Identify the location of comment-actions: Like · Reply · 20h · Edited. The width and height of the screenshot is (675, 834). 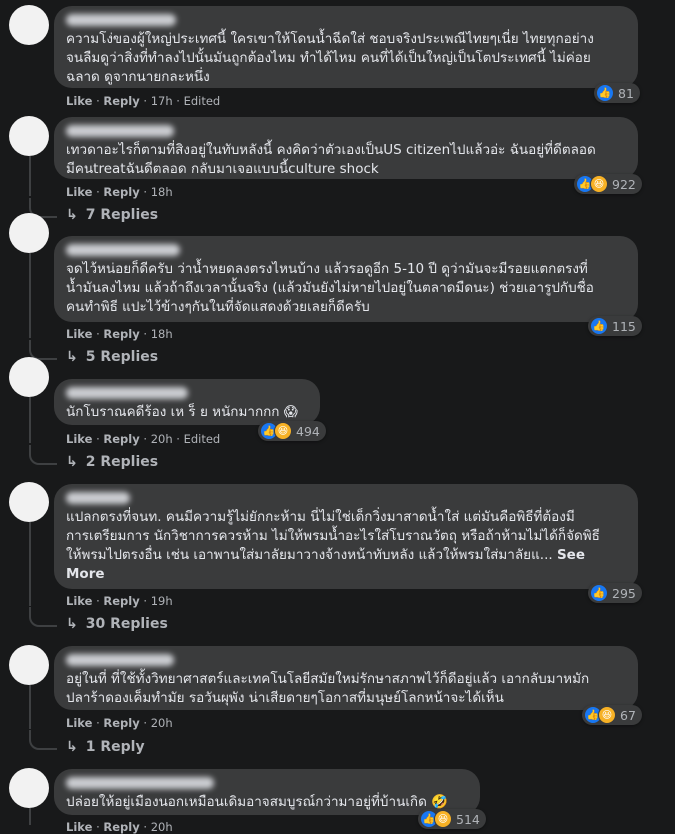
(143, 439).